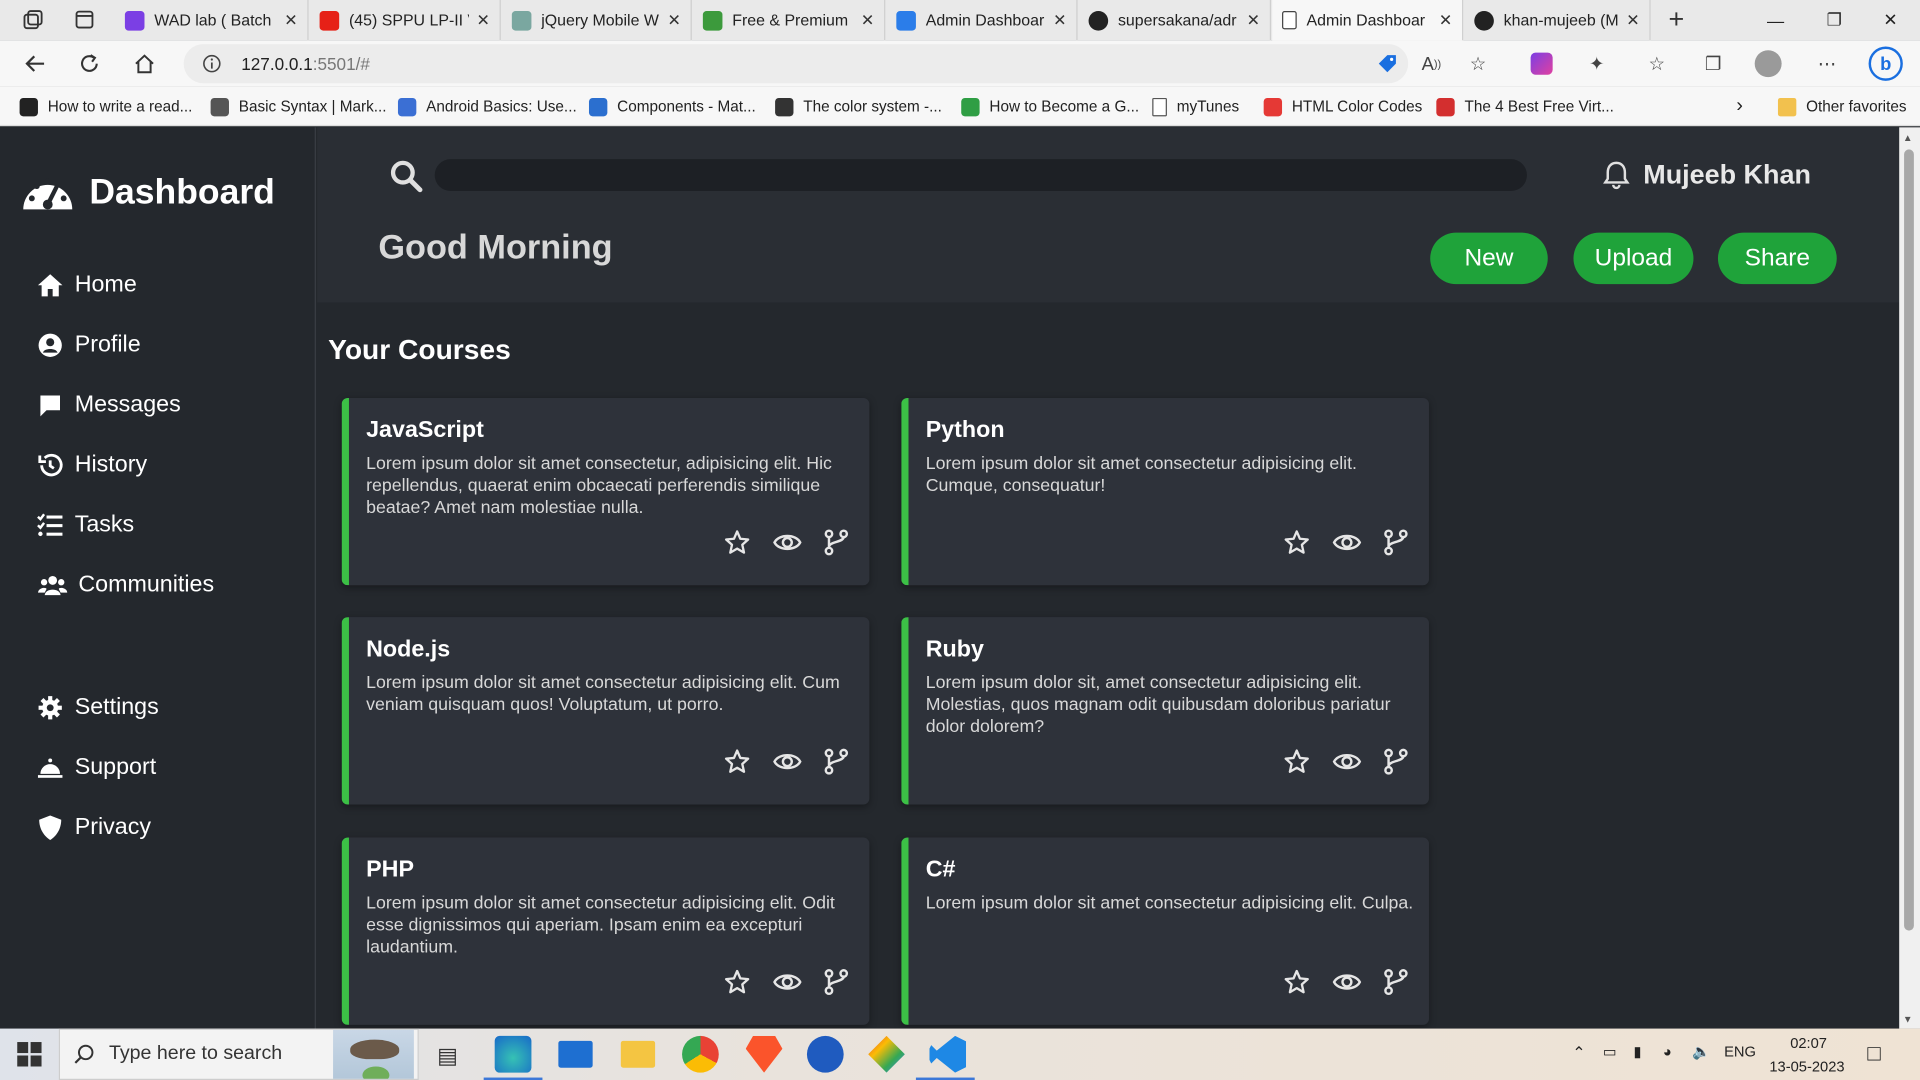 The width and height of the screenshot is (1920, 1080). Describe the element at coordinates (638, 1054) in the screenshot. I see `file-explorer-icon` at that location.